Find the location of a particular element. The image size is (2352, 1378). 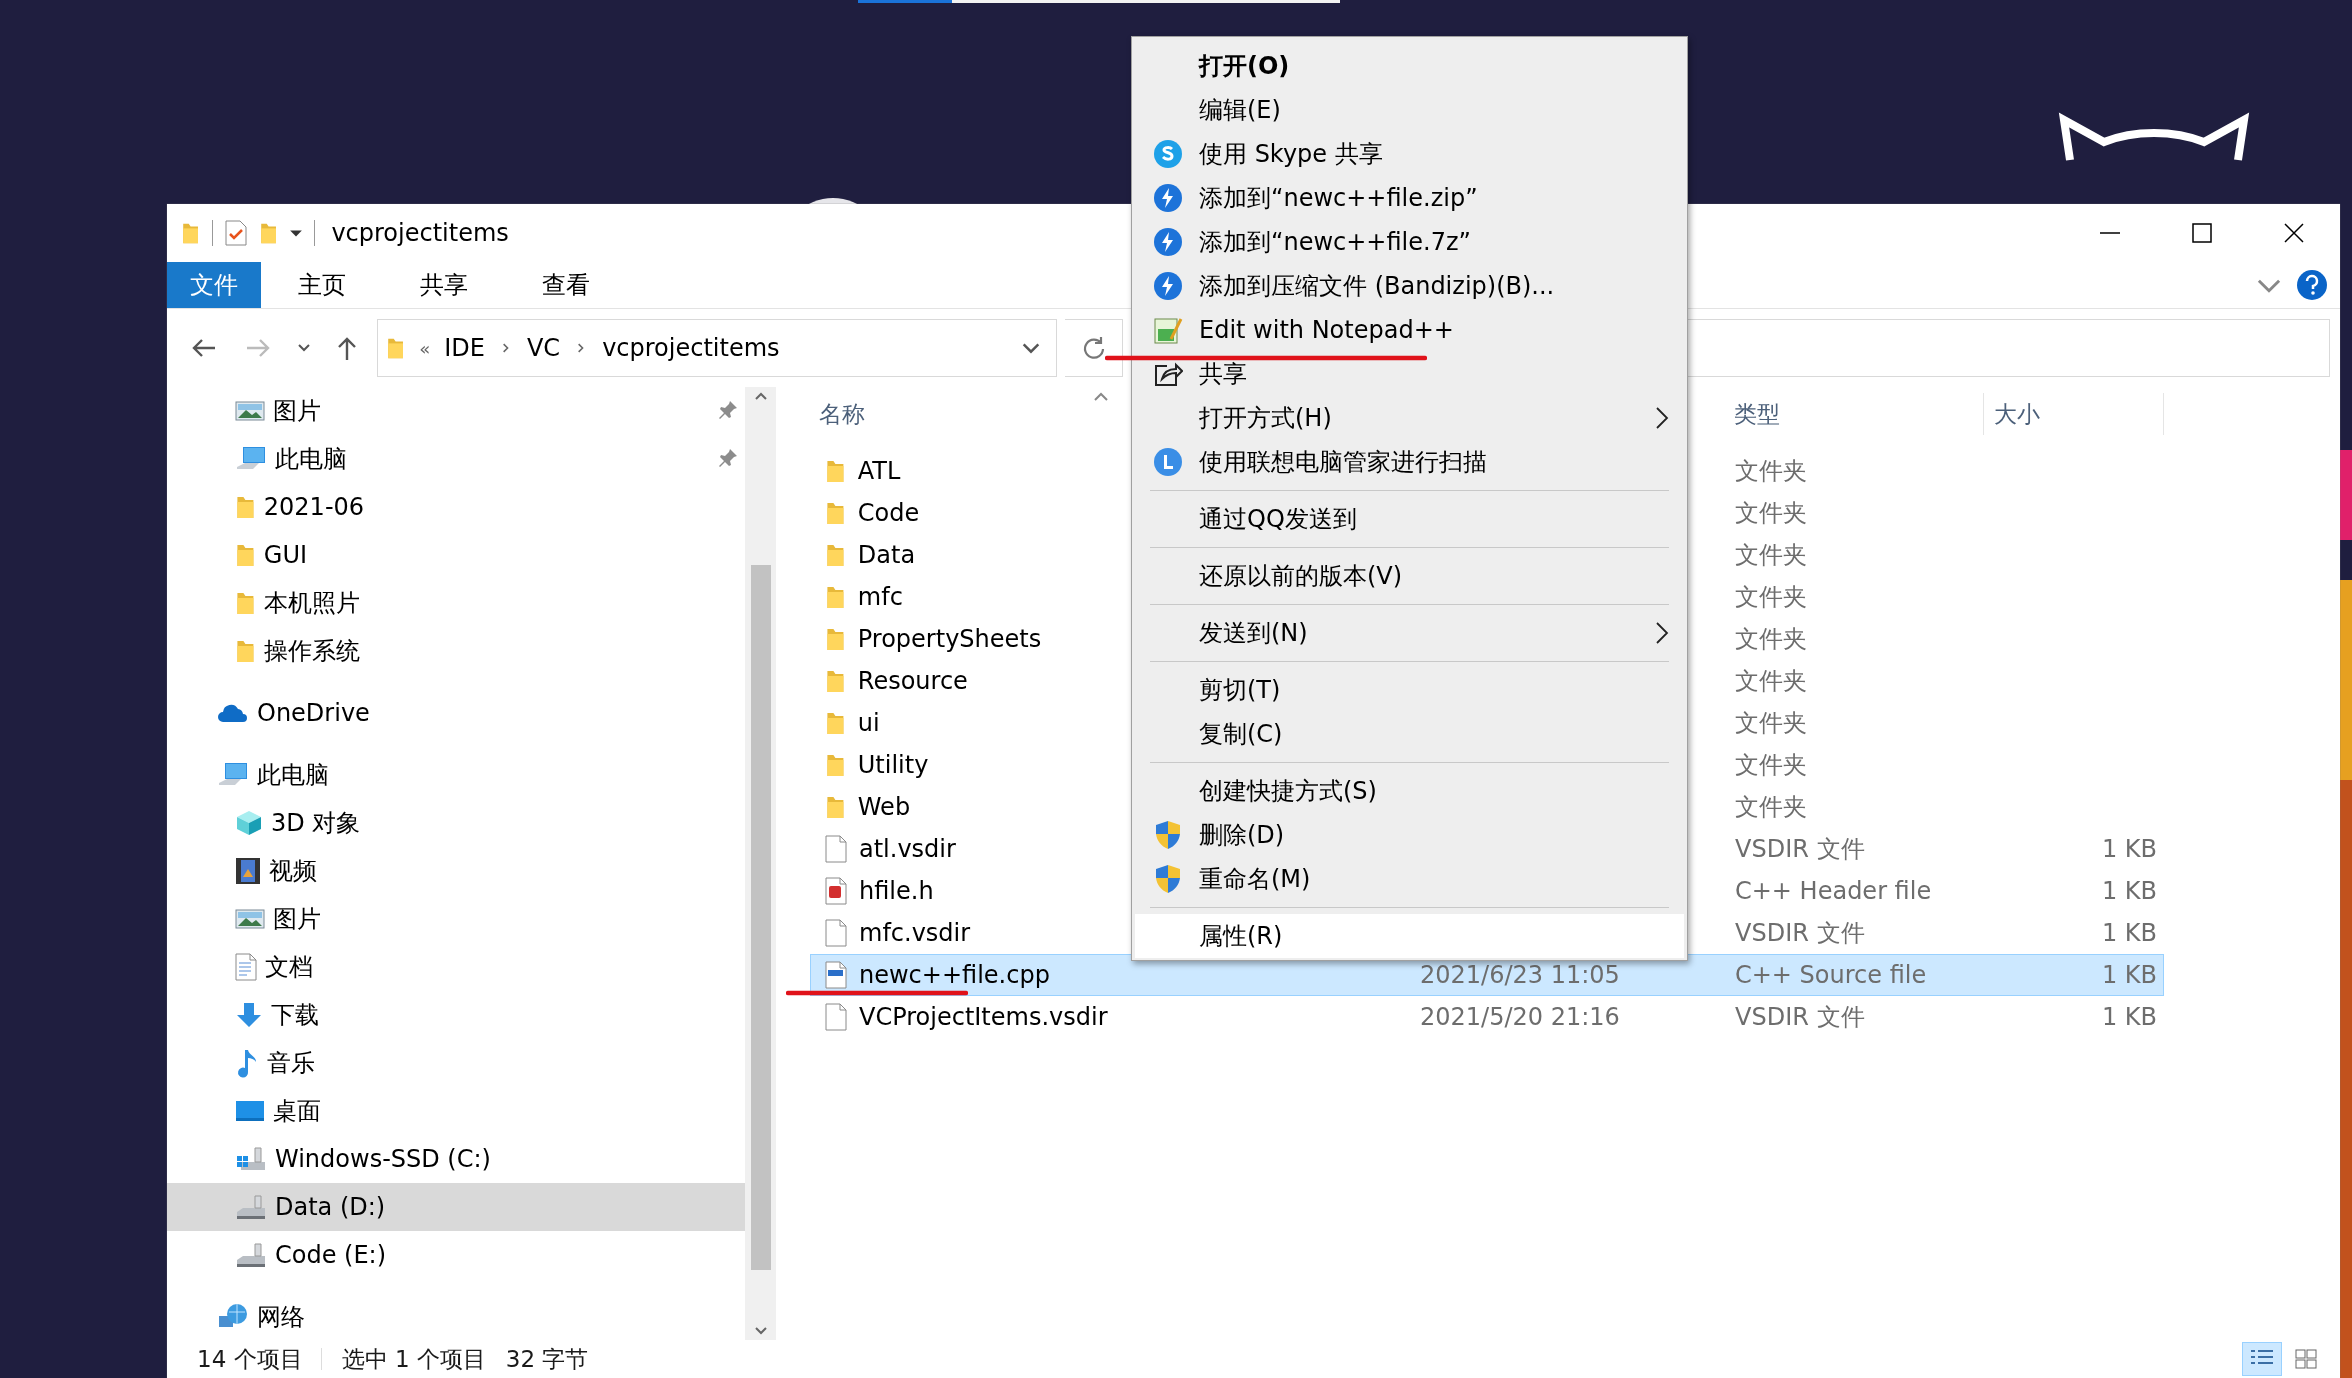

nav-item: 音乐 is located at coordinates (456, 1063).